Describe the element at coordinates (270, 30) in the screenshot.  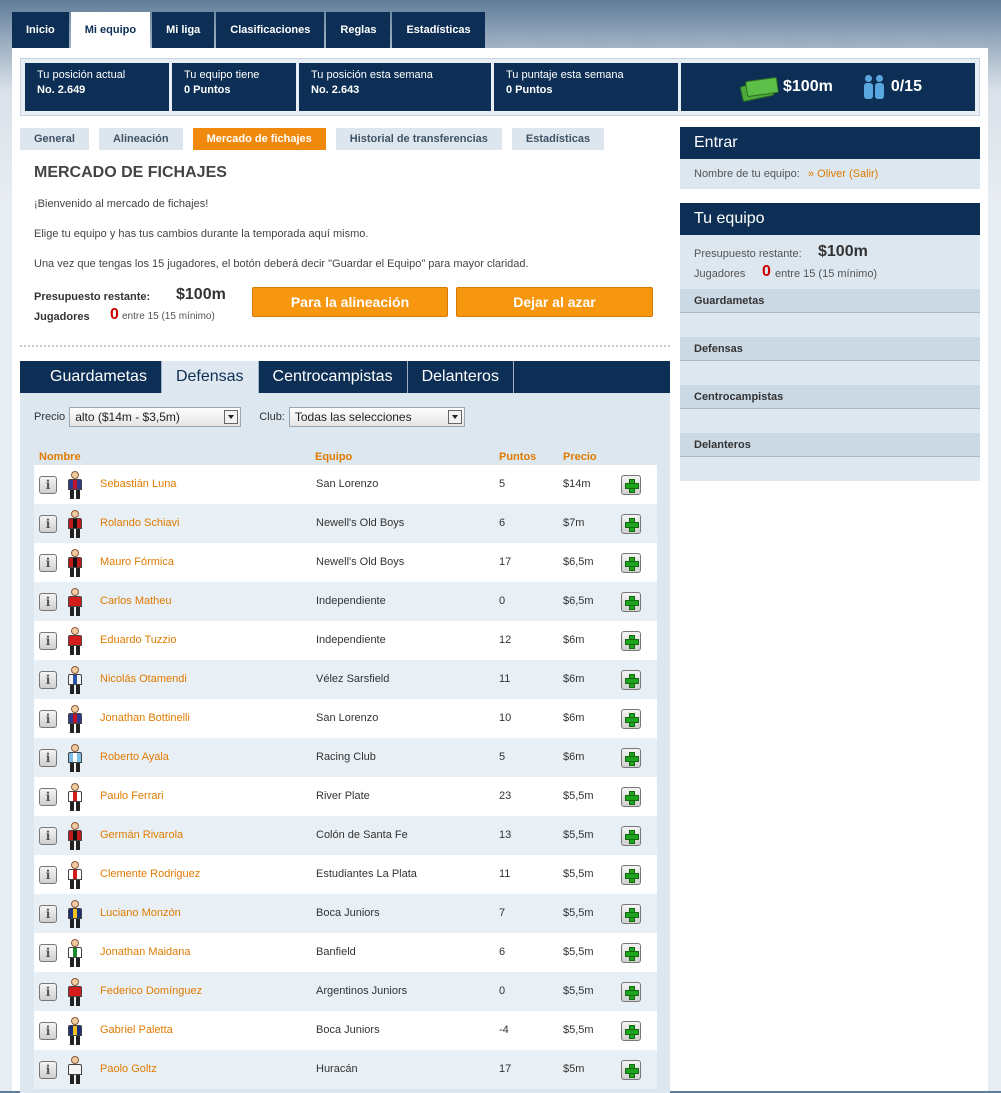
I see `nav-tab-clasificaciones: Clasificaciones` at that location.